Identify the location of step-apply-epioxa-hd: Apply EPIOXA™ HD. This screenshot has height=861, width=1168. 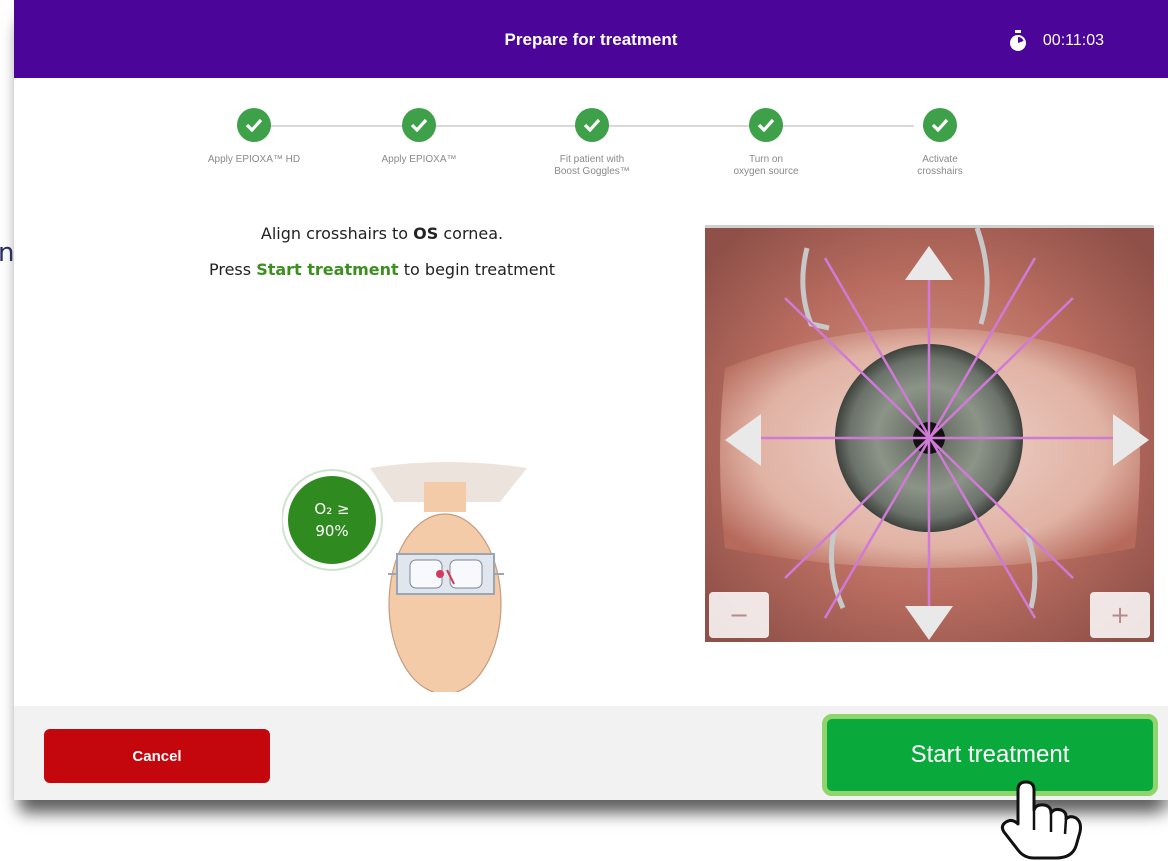
(254, 137).